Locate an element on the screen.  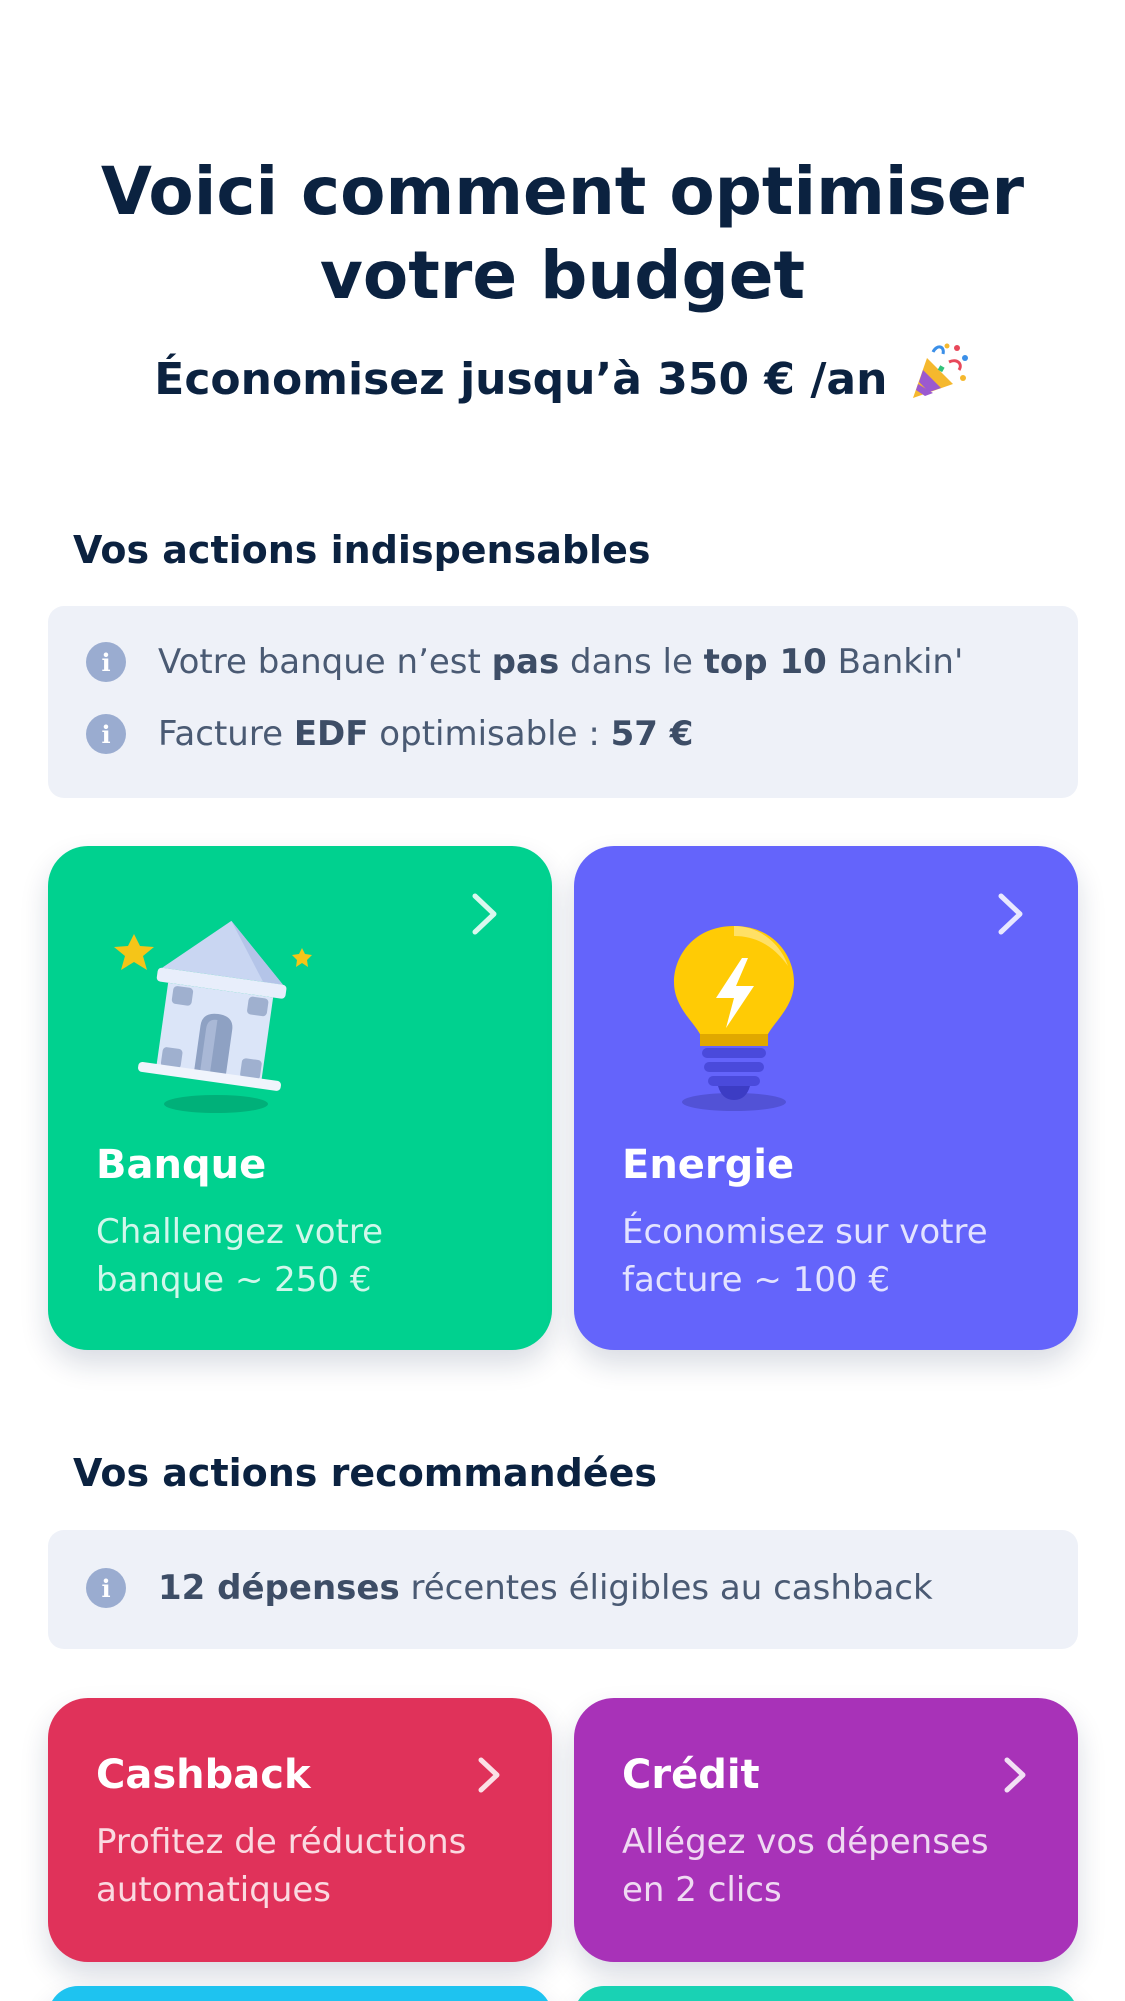
card-description-line: Allégez vos dépenses is located at coordinates (805, 1842).